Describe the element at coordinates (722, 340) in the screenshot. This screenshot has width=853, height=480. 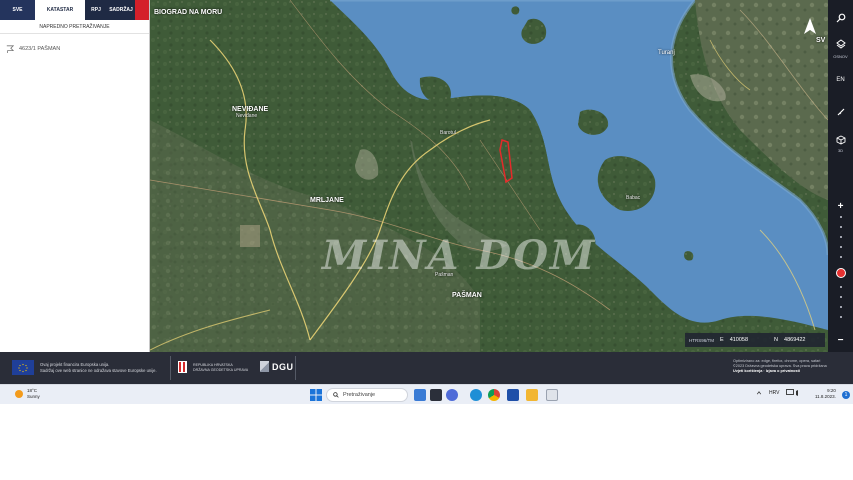
I see `easting-label: E` at that location.